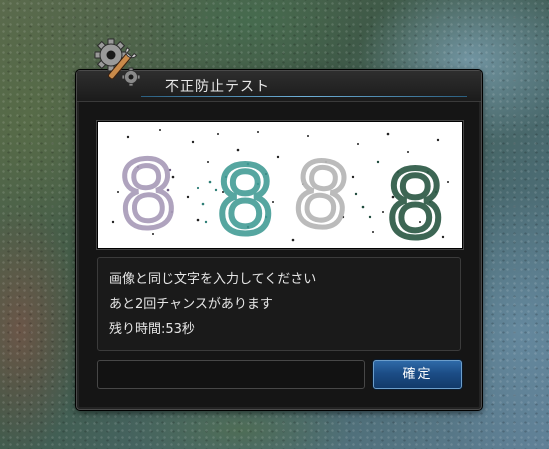  What do you see at coordinates (417, 374) in the screenshot?
I see `confirm-button: 確定` at bounding box center [417, 374].